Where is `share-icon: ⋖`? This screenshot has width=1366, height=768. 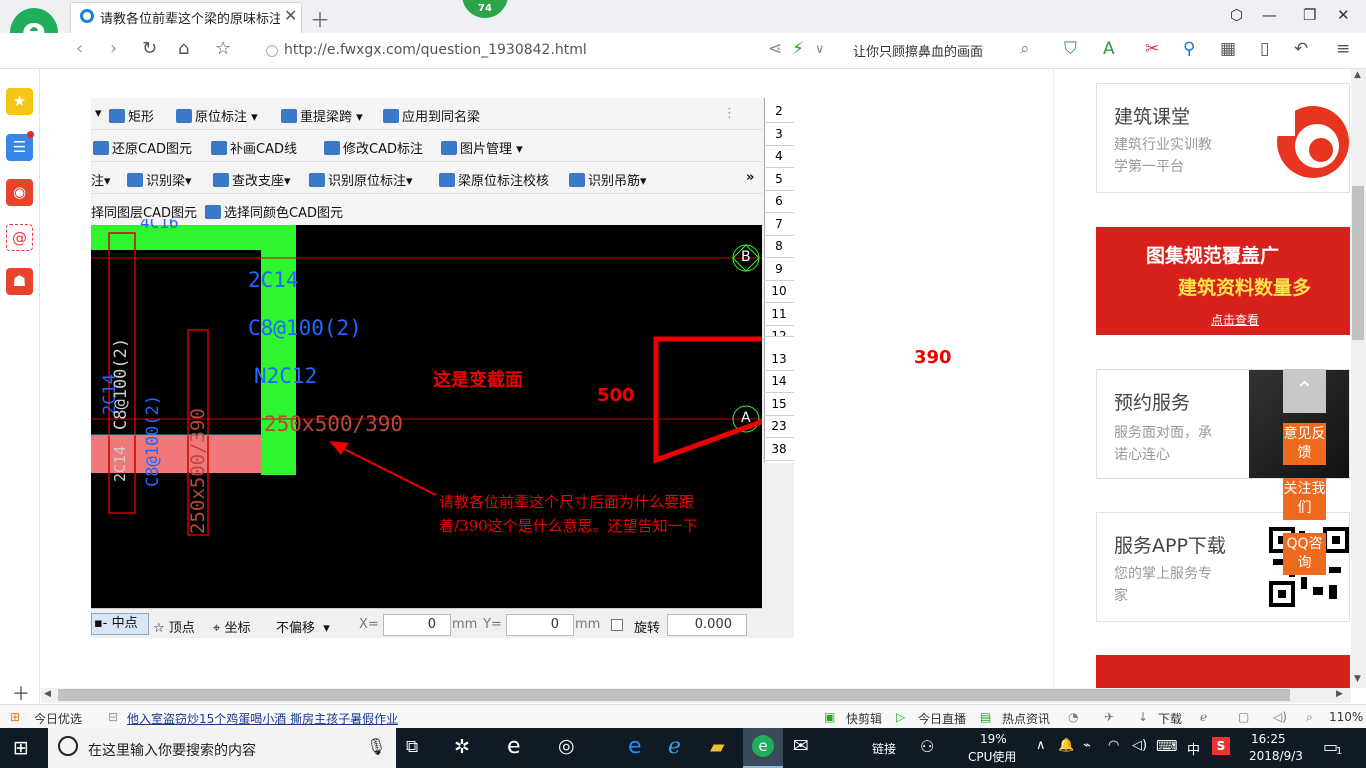
share-icon: ⋖ is located at coordinates (775, 49).